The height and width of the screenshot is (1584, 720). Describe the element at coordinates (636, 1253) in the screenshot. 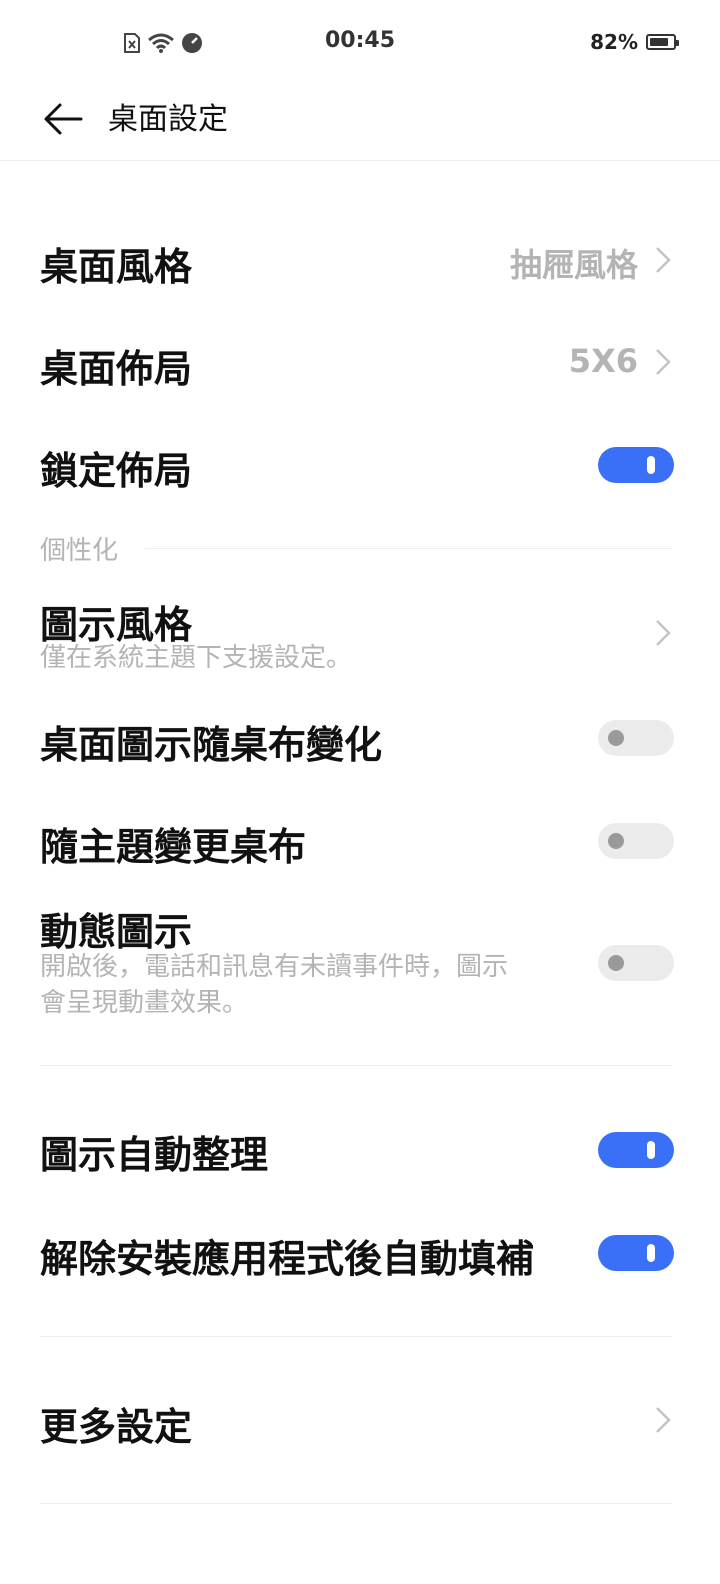

I see `auto-fill-toggle` at that location.